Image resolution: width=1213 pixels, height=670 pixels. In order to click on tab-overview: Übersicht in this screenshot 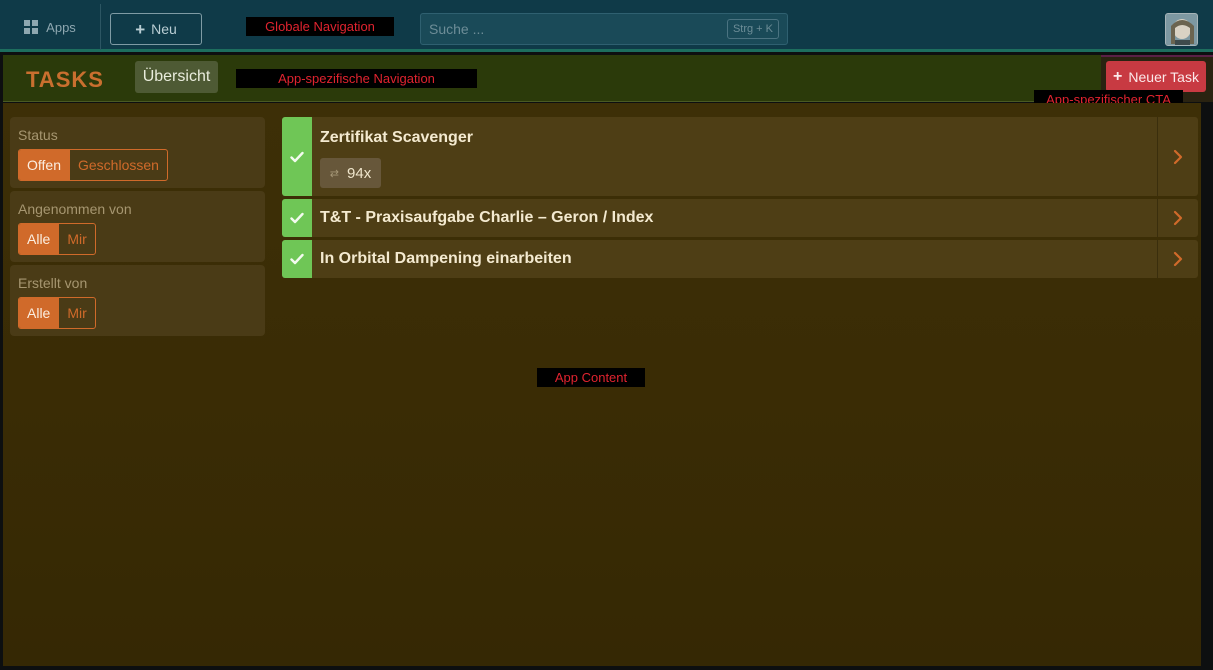, I will do `click(176, 77)`.